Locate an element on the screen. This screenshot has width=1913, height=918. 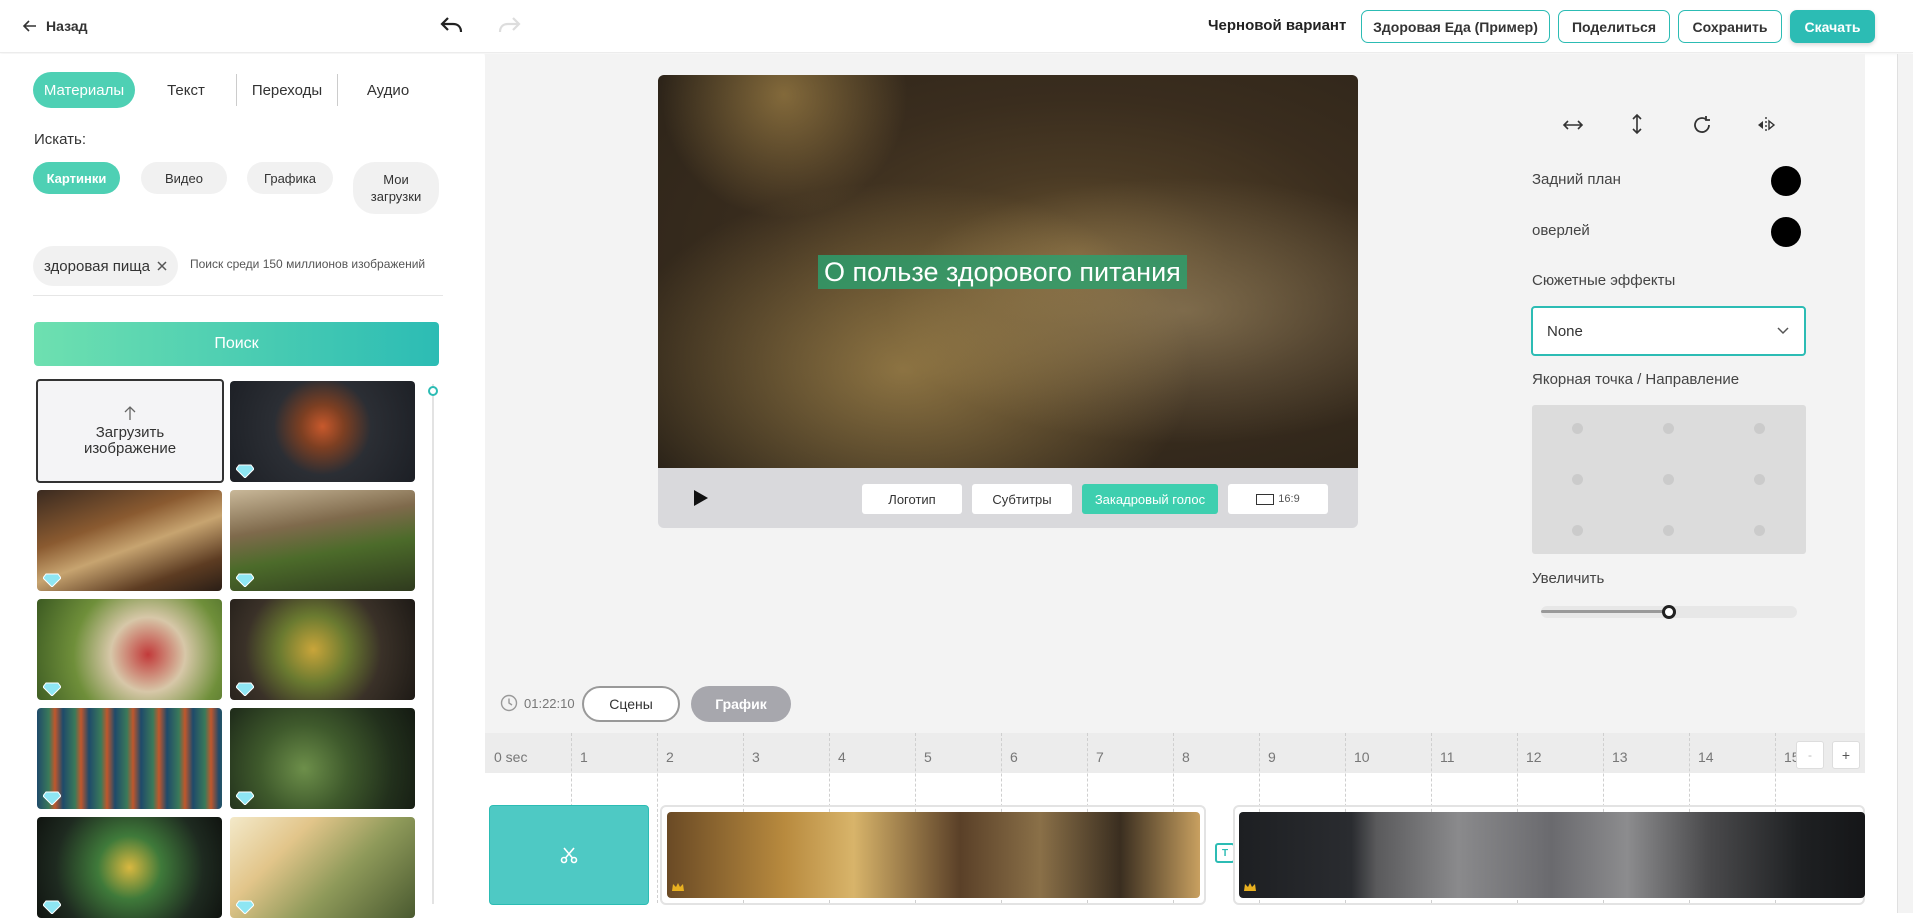
page-scrollbar is located at coordinates (1905, 483).